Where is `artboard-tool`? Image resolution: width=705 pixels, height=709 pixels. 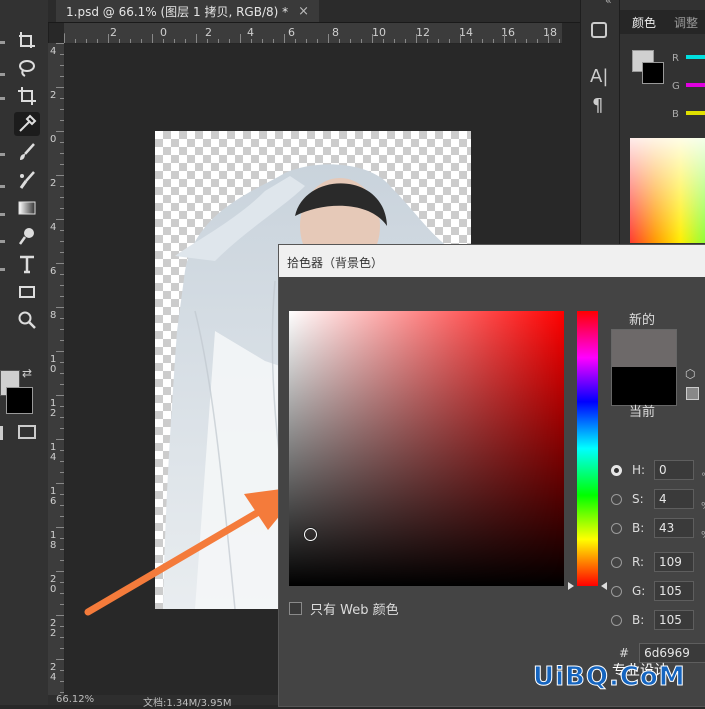 artboard-tool is located at coordinates (27, 40).